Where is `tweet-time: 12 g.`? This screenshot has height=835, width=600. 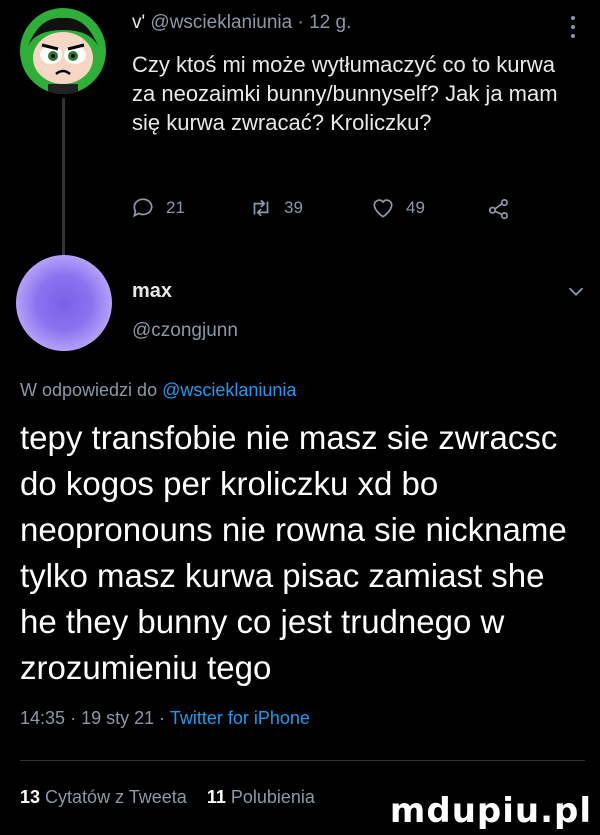 tweet-time: 12 g. is located at coordinates (330, 22).